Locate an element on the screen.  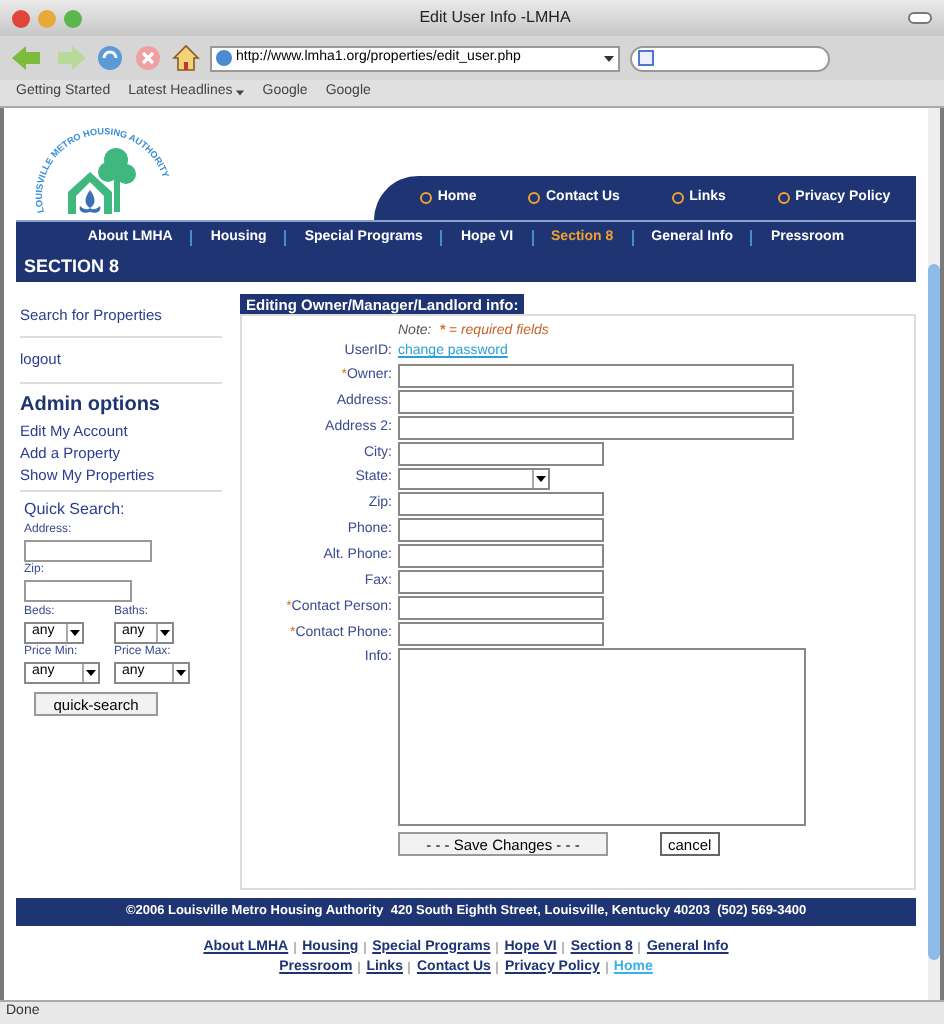
scrollbar is located at coordinates (934, 554).